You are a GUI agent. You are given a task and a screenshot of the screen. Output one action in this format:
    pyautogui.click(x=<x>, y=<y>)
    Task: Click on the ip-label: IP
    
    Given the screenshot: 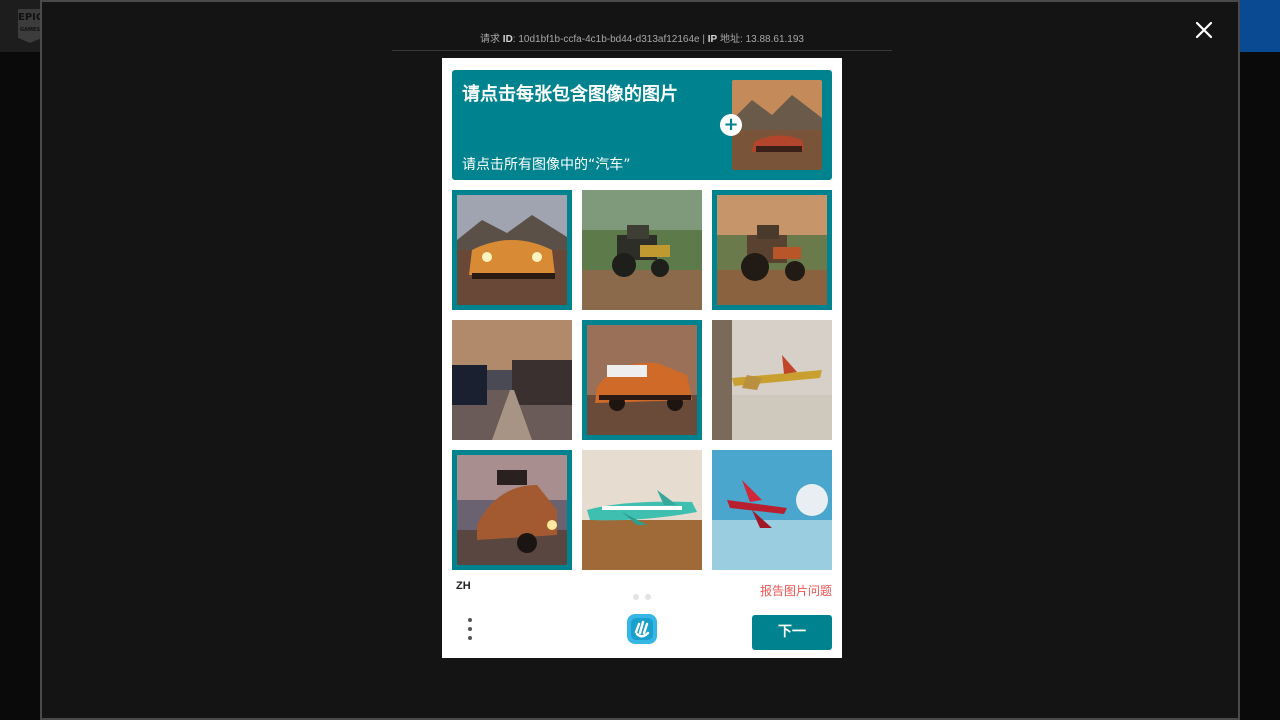 What is the action you would take?
    pyautogui.click(x=712, y=39)
    